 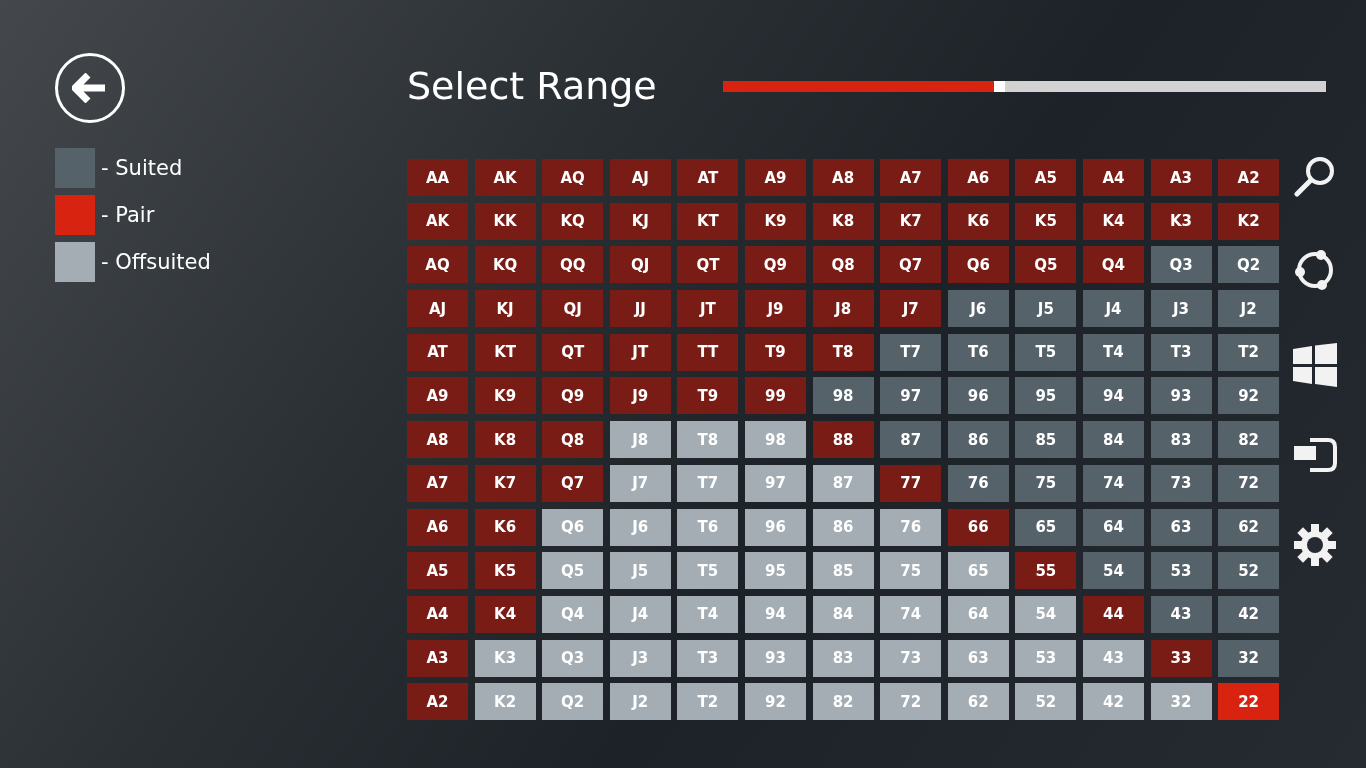 What do you see at coordinates (1181, 527) in the screenshot?
I see `hand-cell: 63` at bounding box center [1181, 527].